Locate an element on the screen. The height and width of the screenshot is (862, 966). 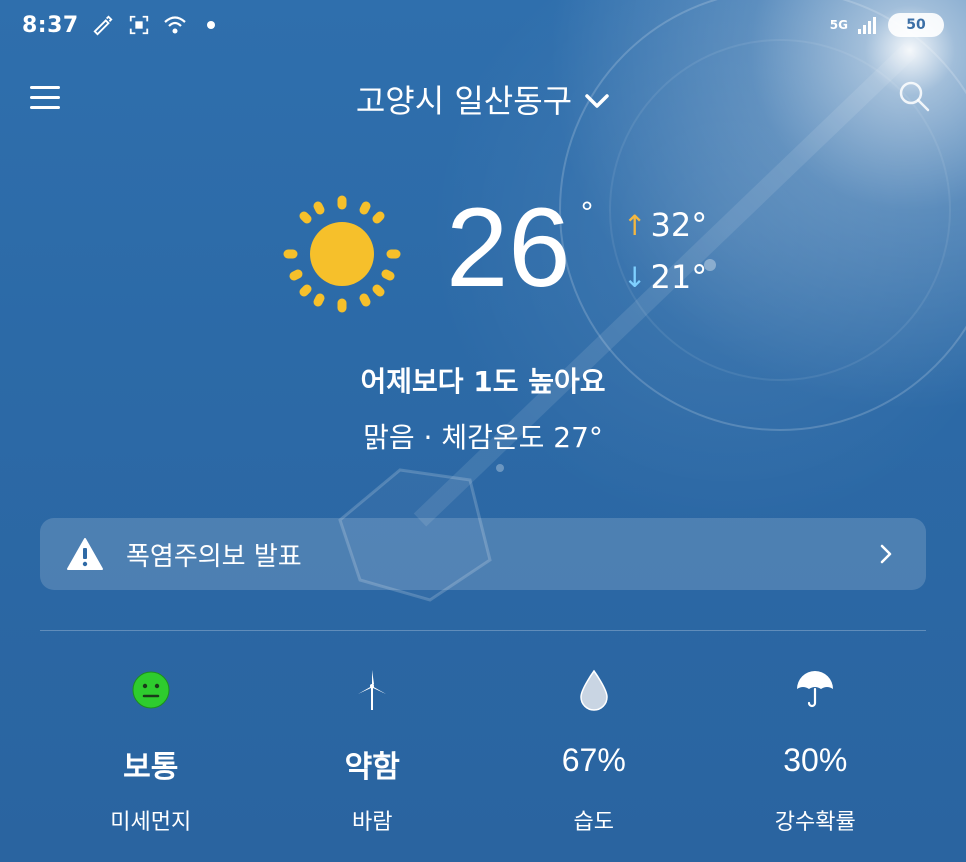
degree-symbol: ° is located at coordinates (587, 212).